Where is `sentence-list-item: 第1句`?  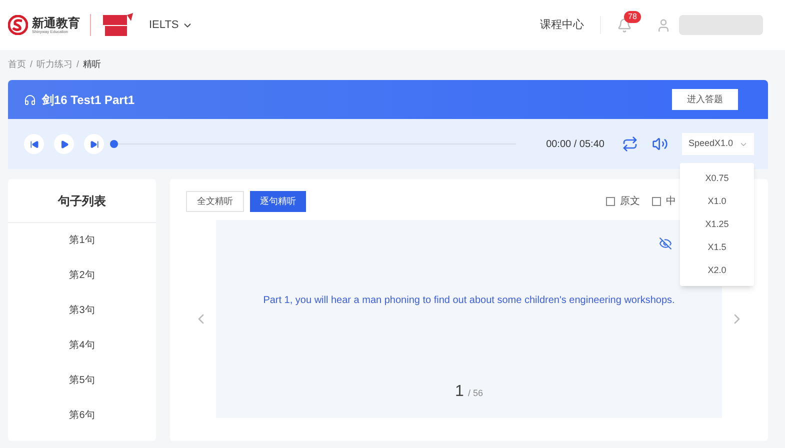
sentence-list-item: 第1句 is located at coordinates (82, 240).